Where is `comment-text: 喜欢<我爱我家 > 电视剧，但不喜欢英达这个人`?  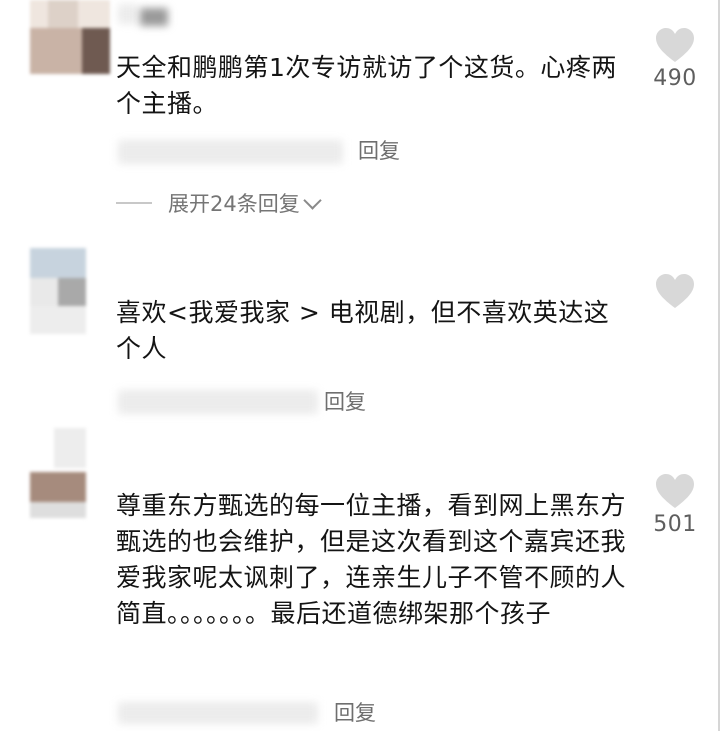 comment-text: 喜欢<我爱我家 > 电视剧，但不喜欢英达这个人 is located at coordinates (363, 330).